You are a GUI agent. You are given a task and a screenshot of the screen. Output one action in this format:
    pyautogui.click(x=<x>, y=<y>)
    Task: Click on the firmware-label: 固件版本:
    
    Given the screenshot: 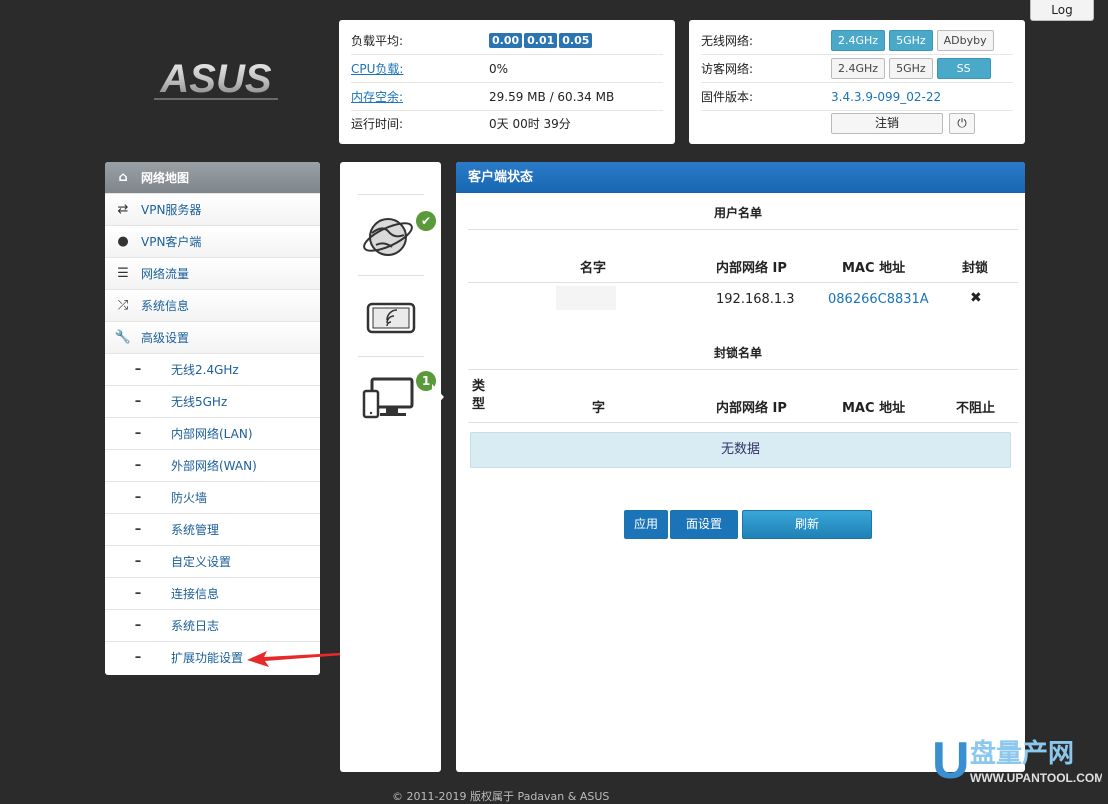 What is the action you would take?
    pyautogui.click(x=727, y=97)
    